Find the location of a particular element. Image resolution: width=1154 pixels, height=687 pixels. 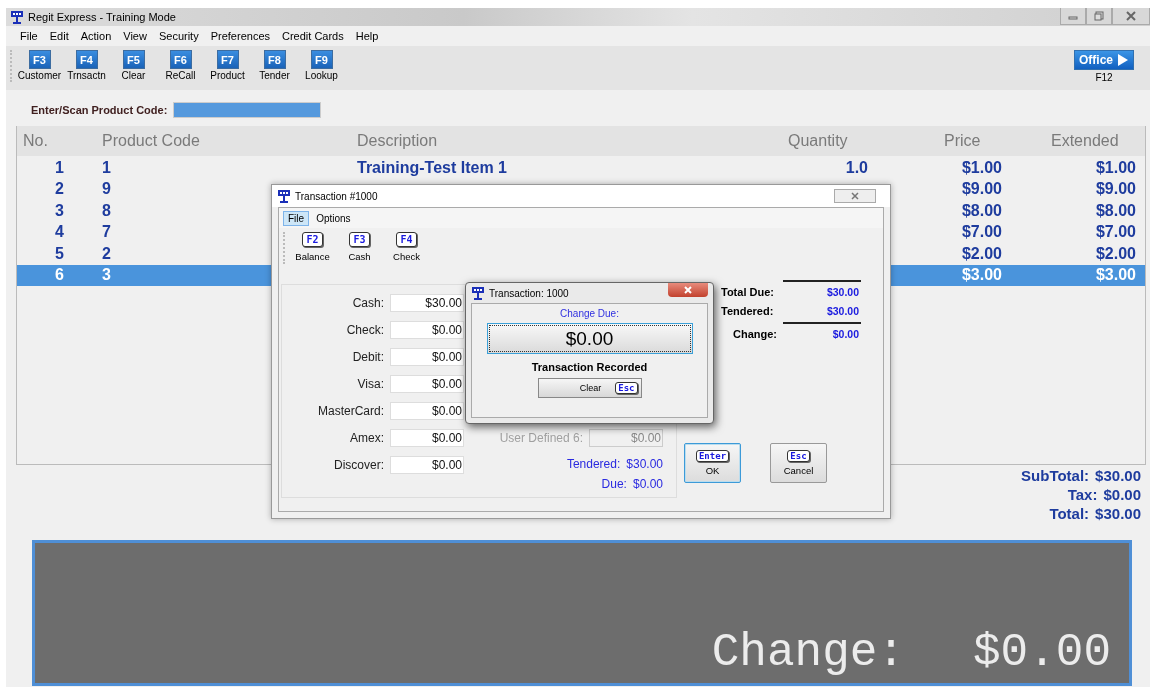

toolbar-label: ReCall is located at coordinates (180, 75).